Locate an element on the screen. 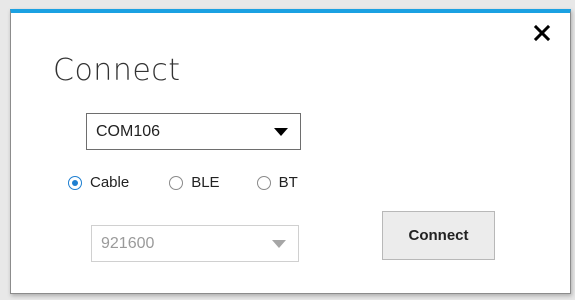 Image resolution: width=575 pixels, height=300 pixels. port-select-value: COM106 is located at coordinates (128, 131).